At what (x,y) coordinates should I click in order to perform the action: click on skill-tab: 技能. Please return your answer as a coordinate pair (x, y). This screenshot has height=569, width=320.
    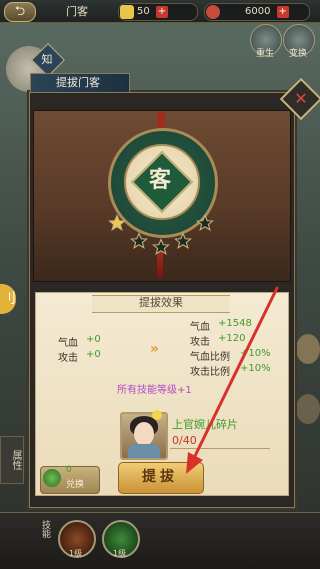
    Looking at the image, I should click on (45, 529).